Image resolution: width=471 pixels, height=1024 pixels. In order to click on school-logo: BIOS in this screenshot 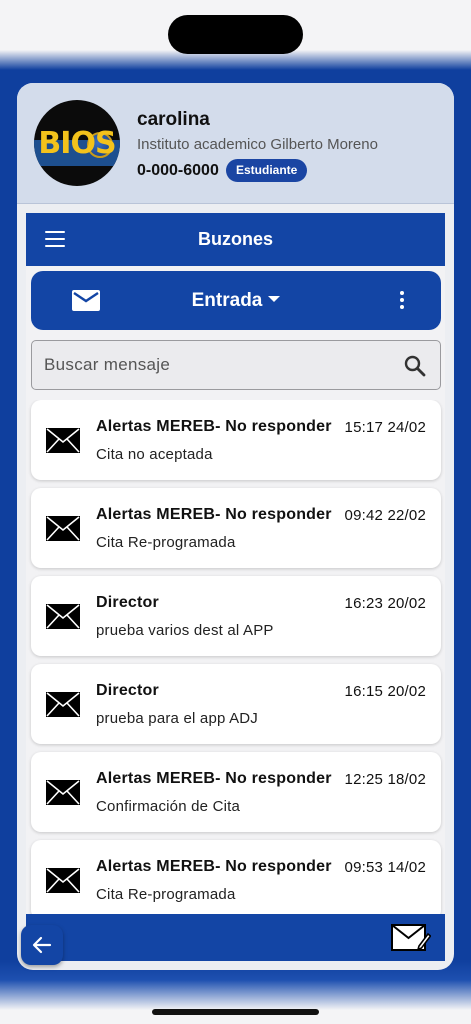, I will do `click(77, 143)`.